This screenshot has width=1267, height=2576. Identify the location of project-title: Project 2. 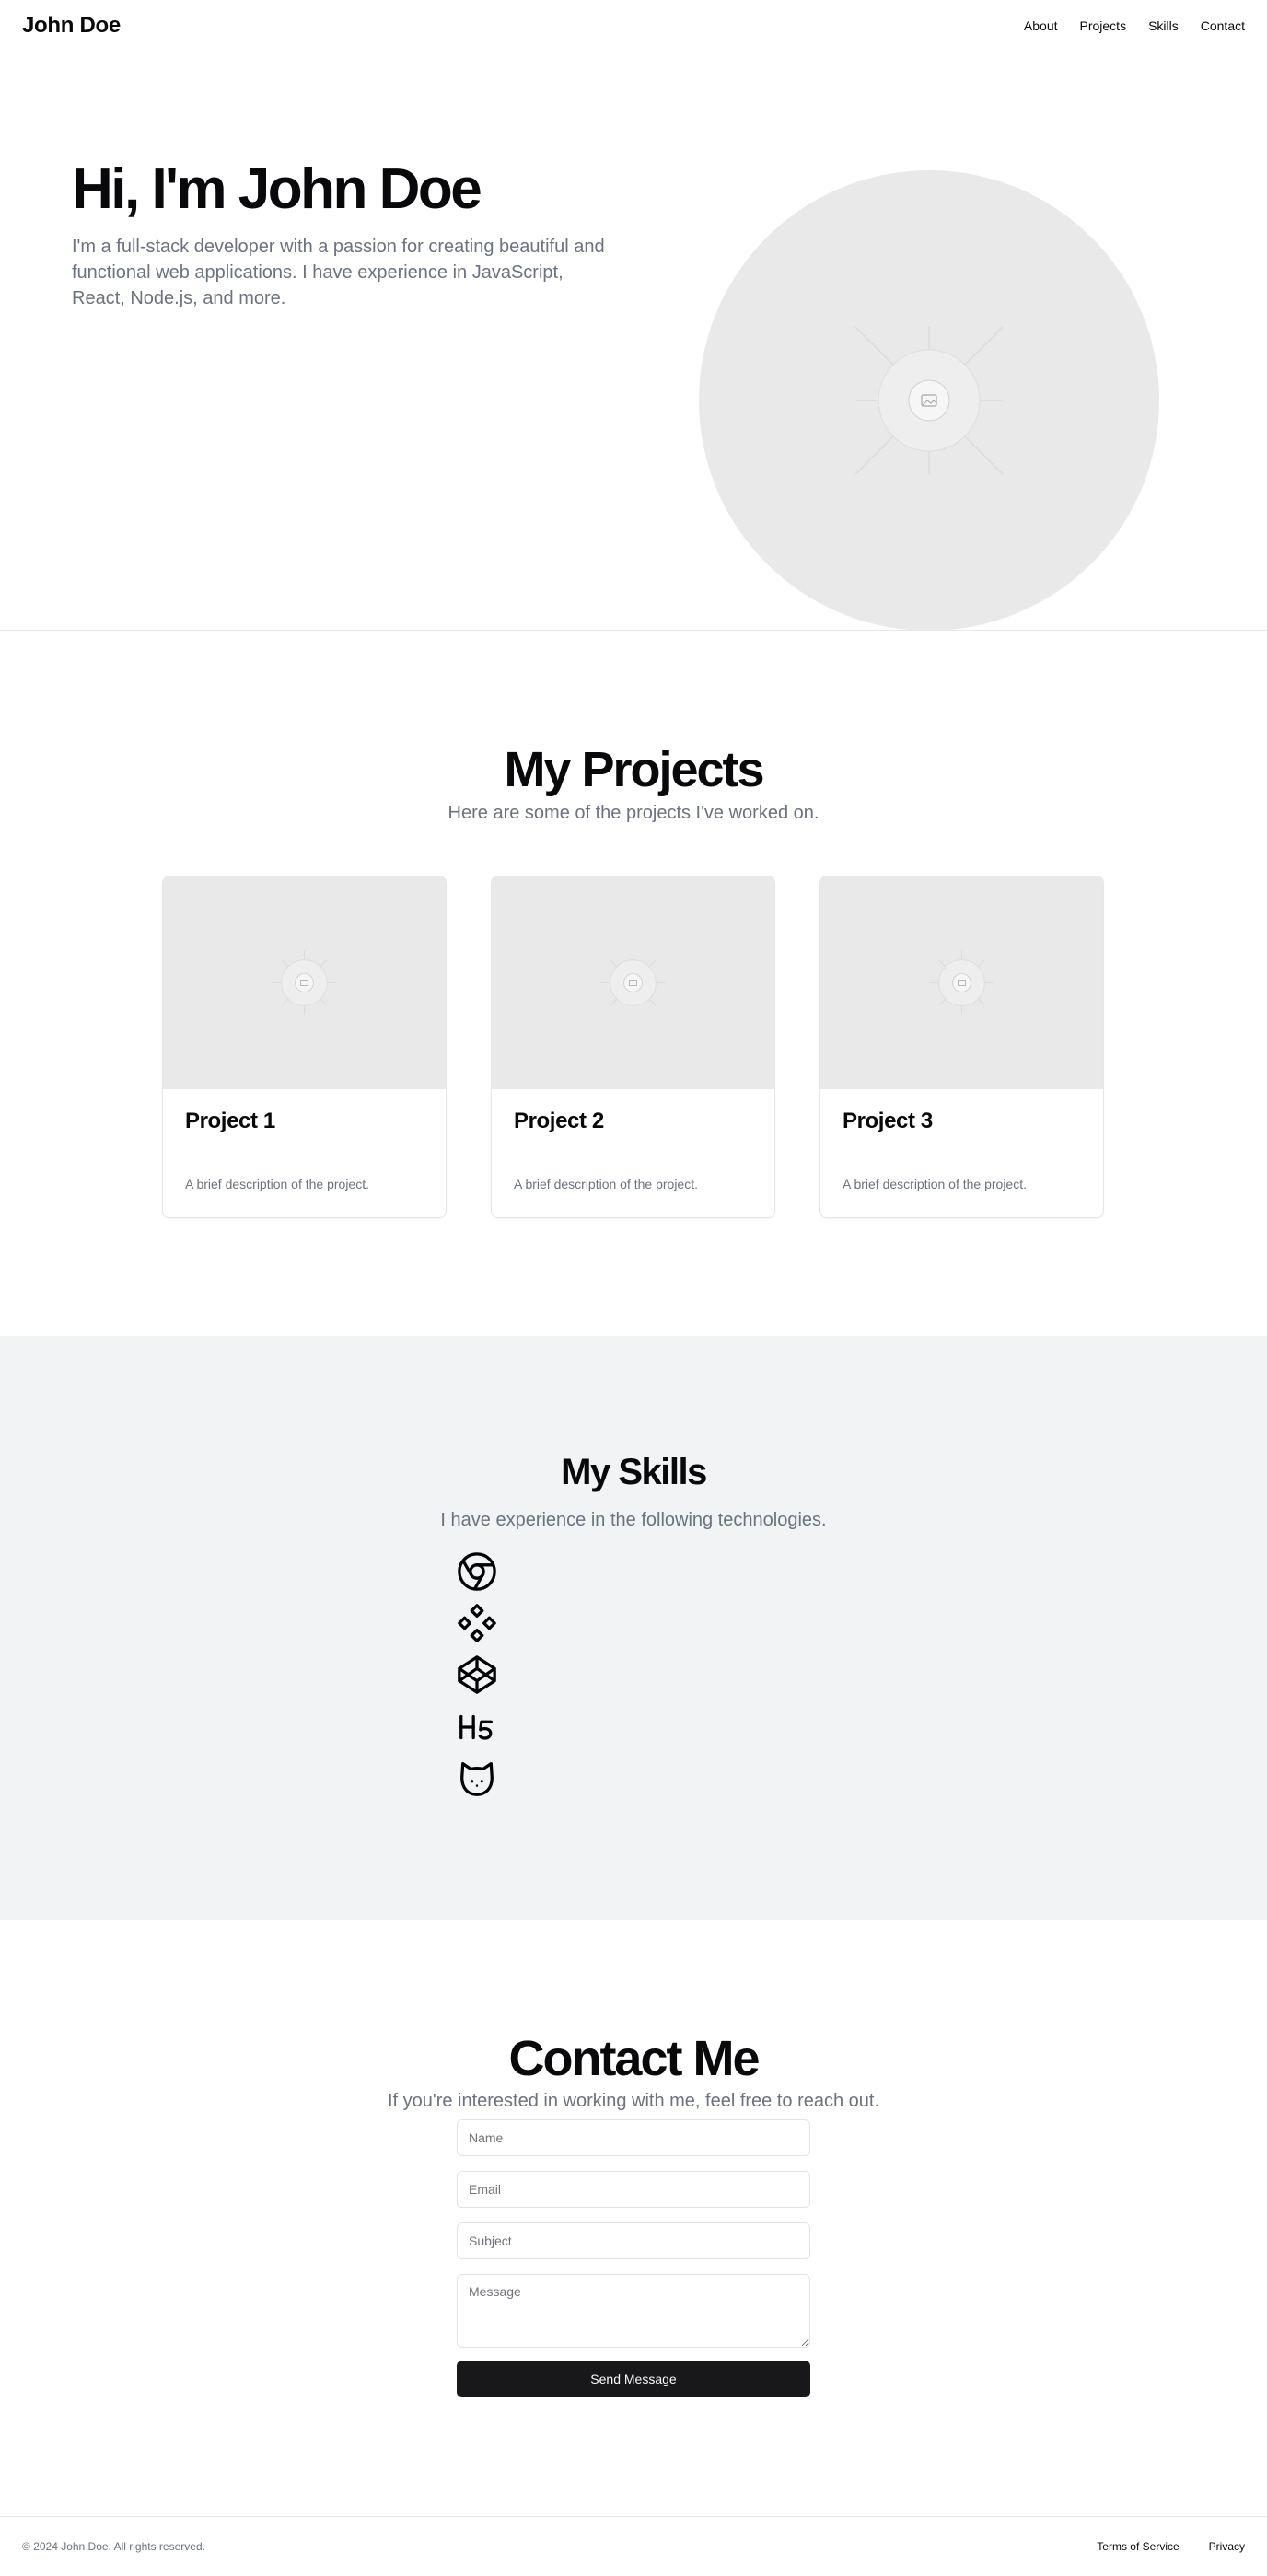
(559, 1120).